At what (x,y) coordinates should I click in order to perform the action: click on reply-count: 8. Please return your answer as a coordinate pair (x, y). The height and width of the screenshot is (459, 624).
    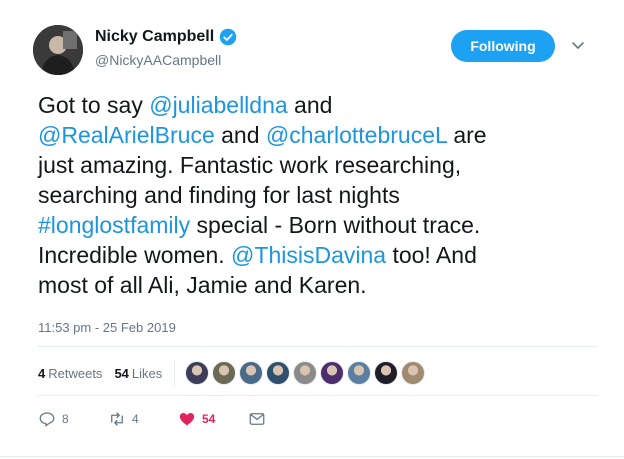
    Looking at the image, I should click on (65, 419).